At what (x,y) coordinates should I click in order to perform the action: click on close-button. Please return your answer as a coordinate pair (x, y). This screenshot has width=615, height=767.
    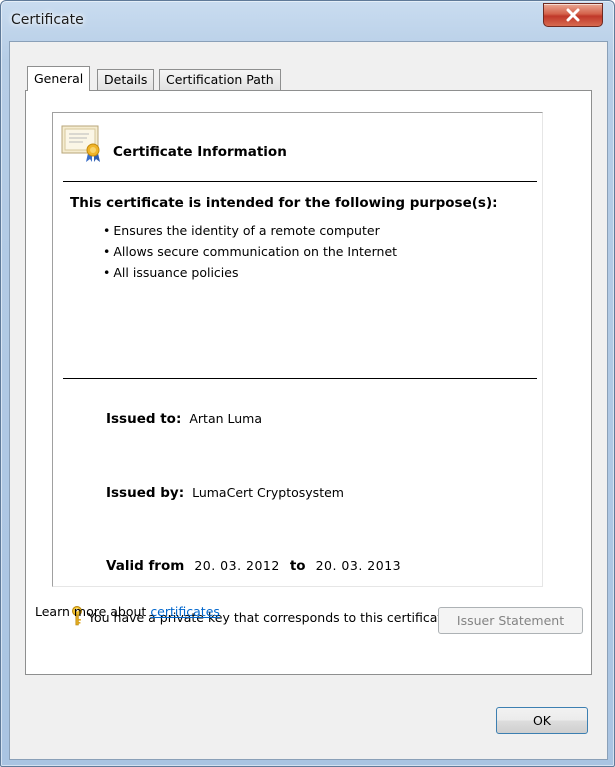
    Looking at the image, I should click on (573, 15).